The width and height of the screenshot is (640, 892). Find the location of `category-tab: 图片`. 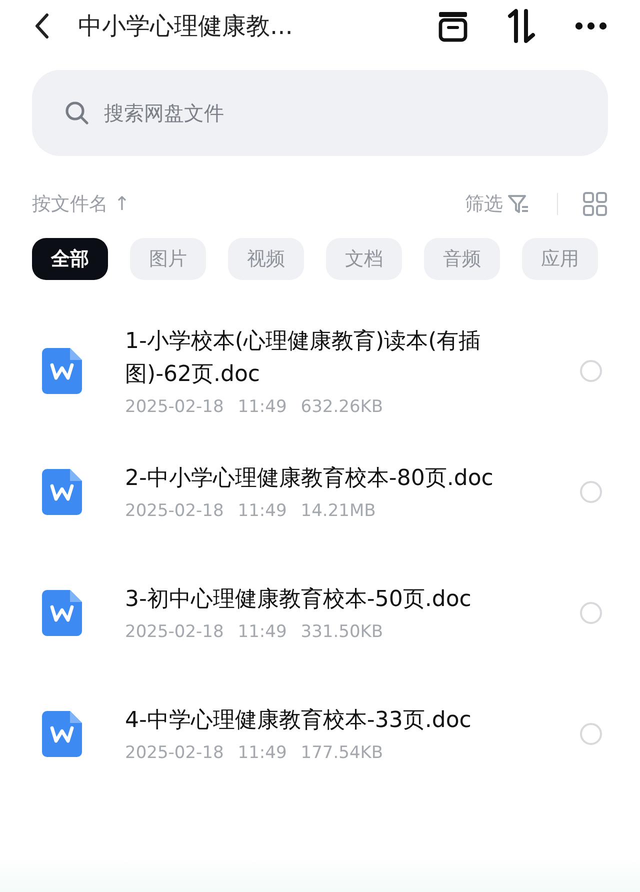

category-tab: 图片 is located at coordinates (168, 259).